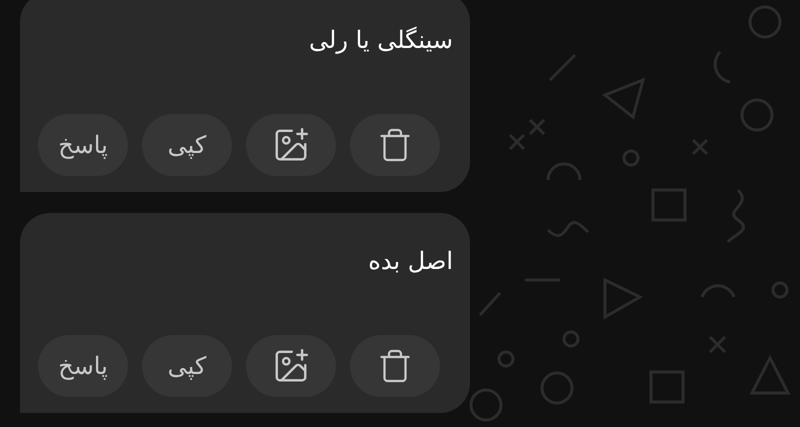 The width and height of the screenshot is (800, 427). What do you see at coordinates (410, 261) in the screenshot?
I see `message-text: اصل بده` at bounding box center [410, 261].